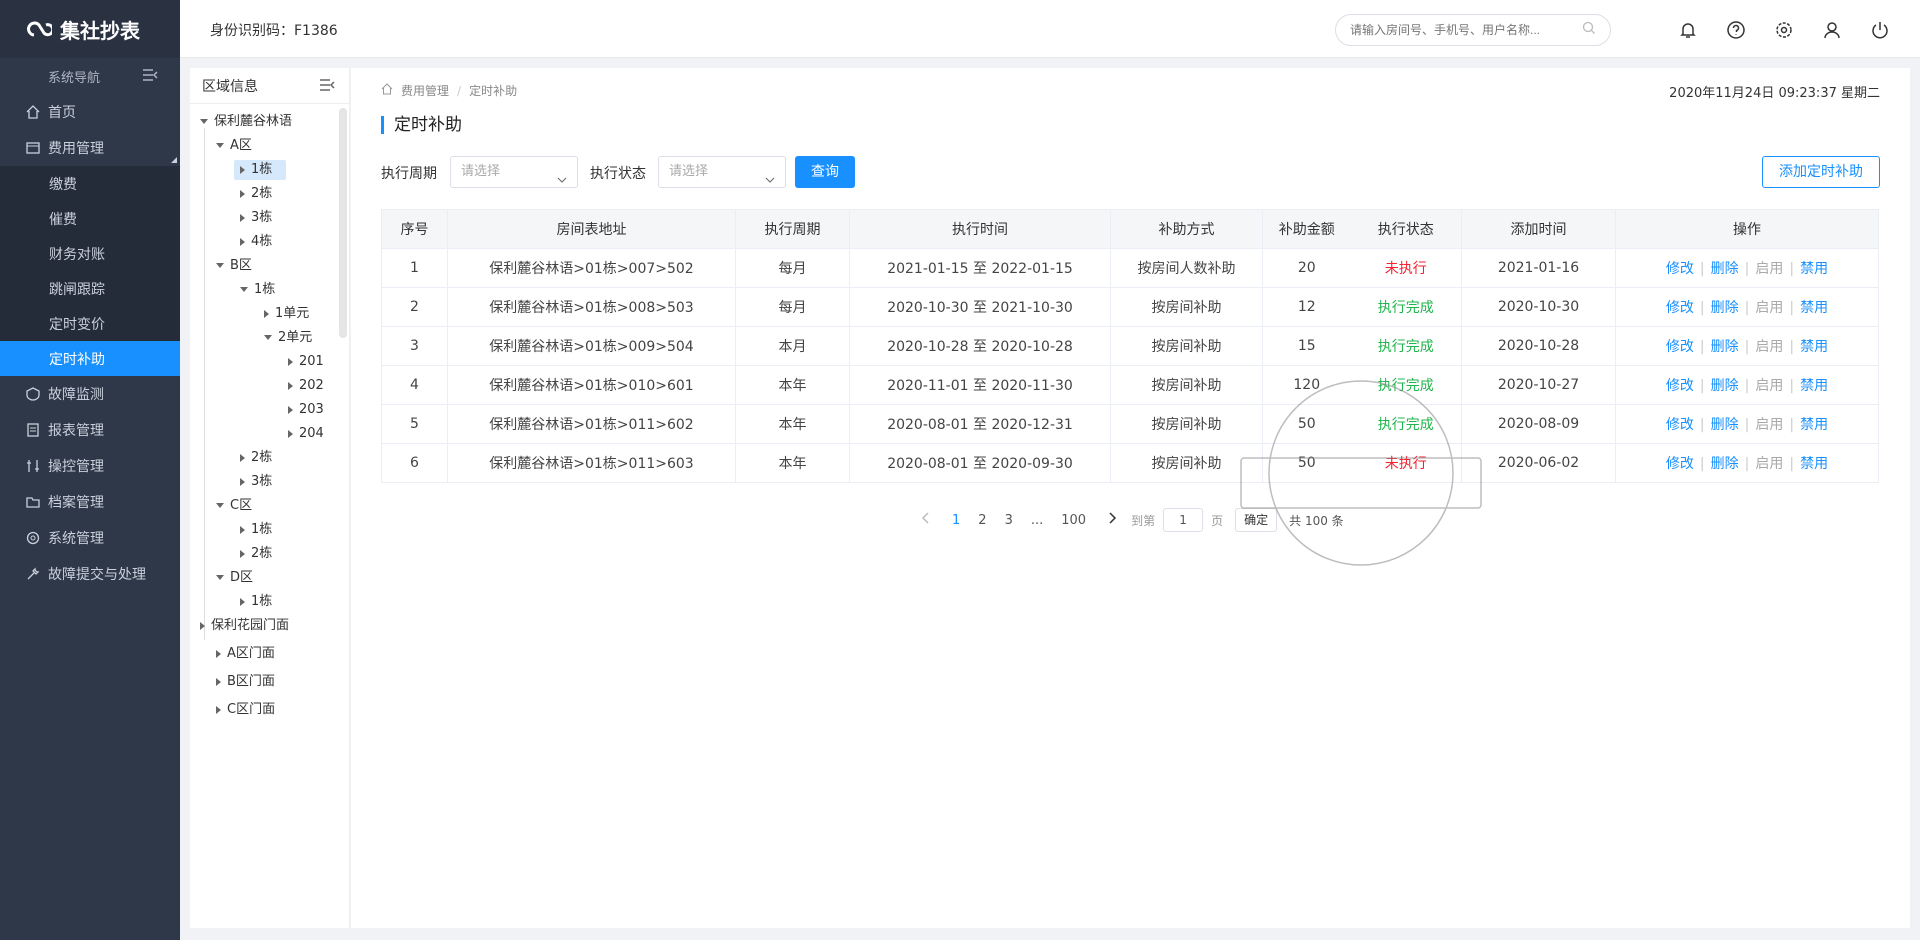 The width and height of the screenshot is (1920, 940). What do you see at coordinates (306, 434) in the screenshot?
I see `tree-node: 204` at bounding box center [306, 434].